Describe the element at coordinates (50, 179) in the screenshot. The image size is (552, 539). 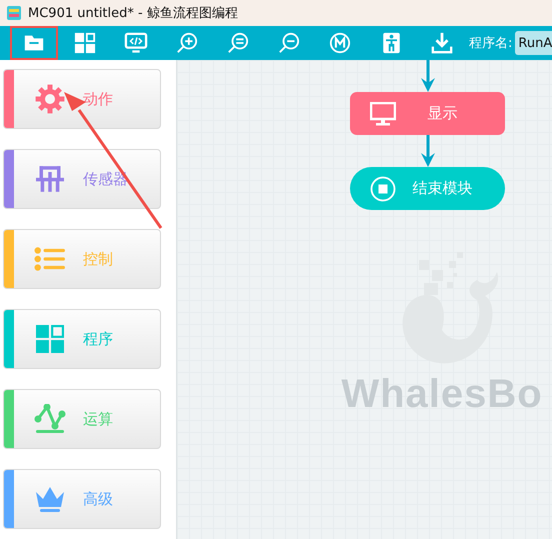
I see `sensor-icon` at that location.